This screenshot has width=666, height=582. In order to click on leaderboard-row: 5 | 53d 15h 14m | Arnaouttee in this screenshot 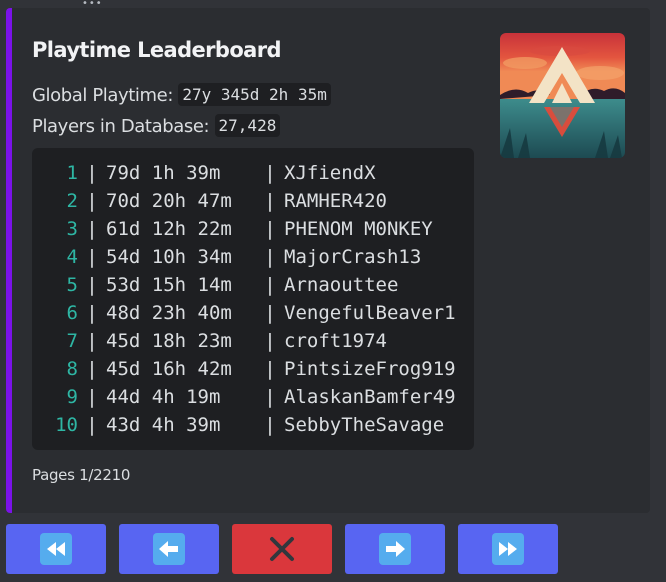, I will do `click(254, 285)`.